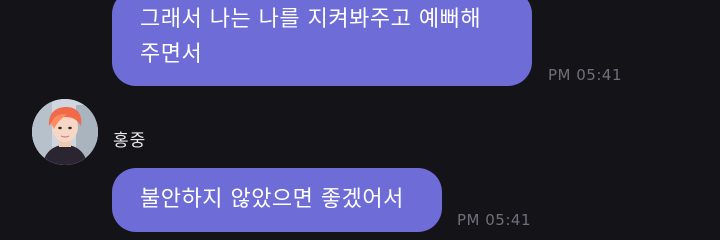 This screenshot has width=720, height=240. I want to click on message-text: 불안하지 않았으면 좋겠어서, so click(272, 199).